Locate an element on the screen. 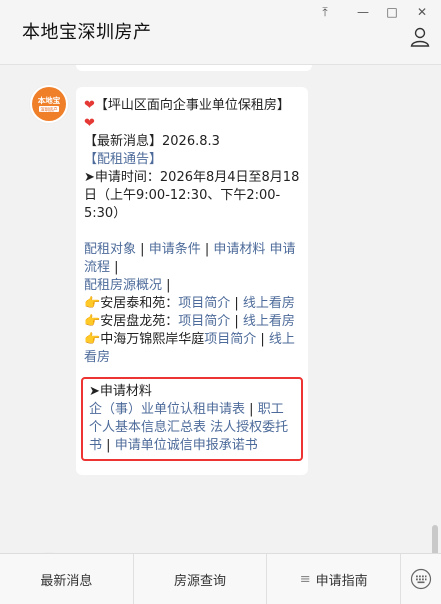  pin-icon: ⤒ is located at coordinates (325, 12).